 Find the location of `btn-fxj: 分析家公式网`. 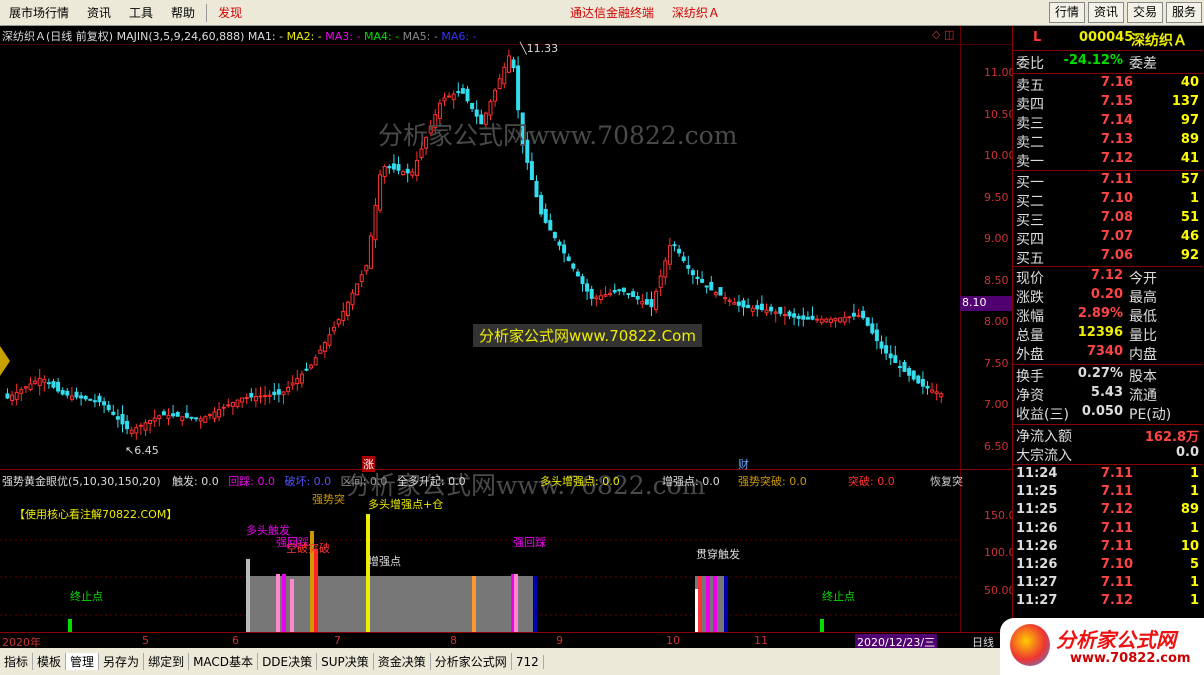

btn-fxj: 分析家公式网 is located at coordinates (471, 661).